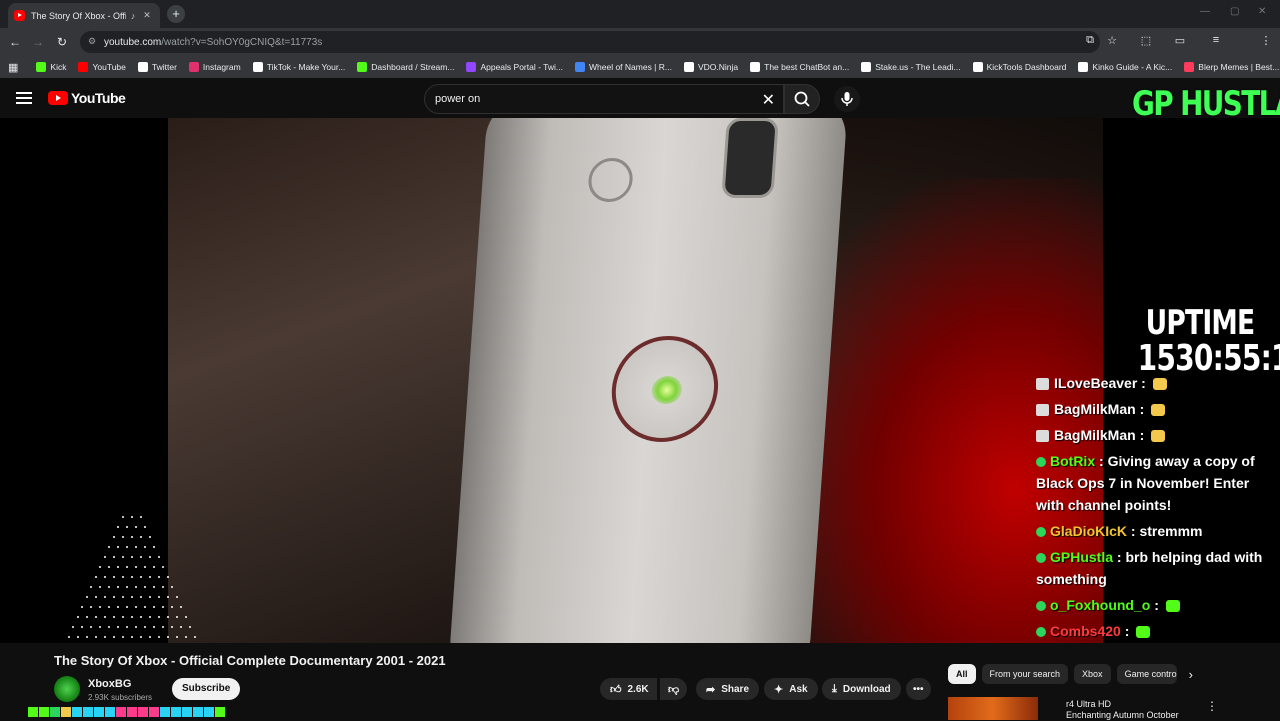  Describe the element at coordinates (918, 689) in the screenshot. I see `more-actions-button: •••` at that location.